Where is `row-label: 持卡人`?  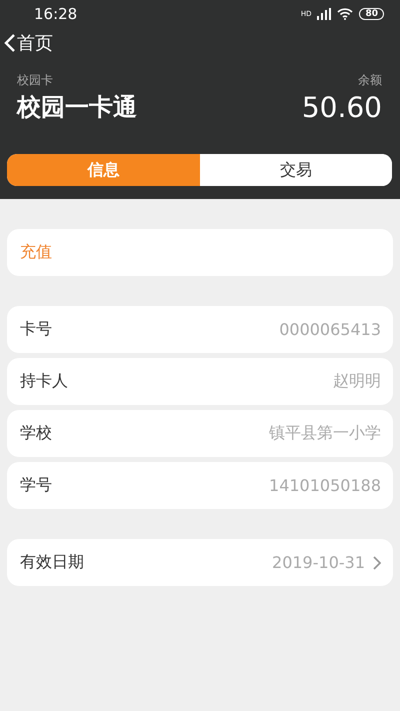 row-label: 持卡人 is located at coordinates (44, 381).